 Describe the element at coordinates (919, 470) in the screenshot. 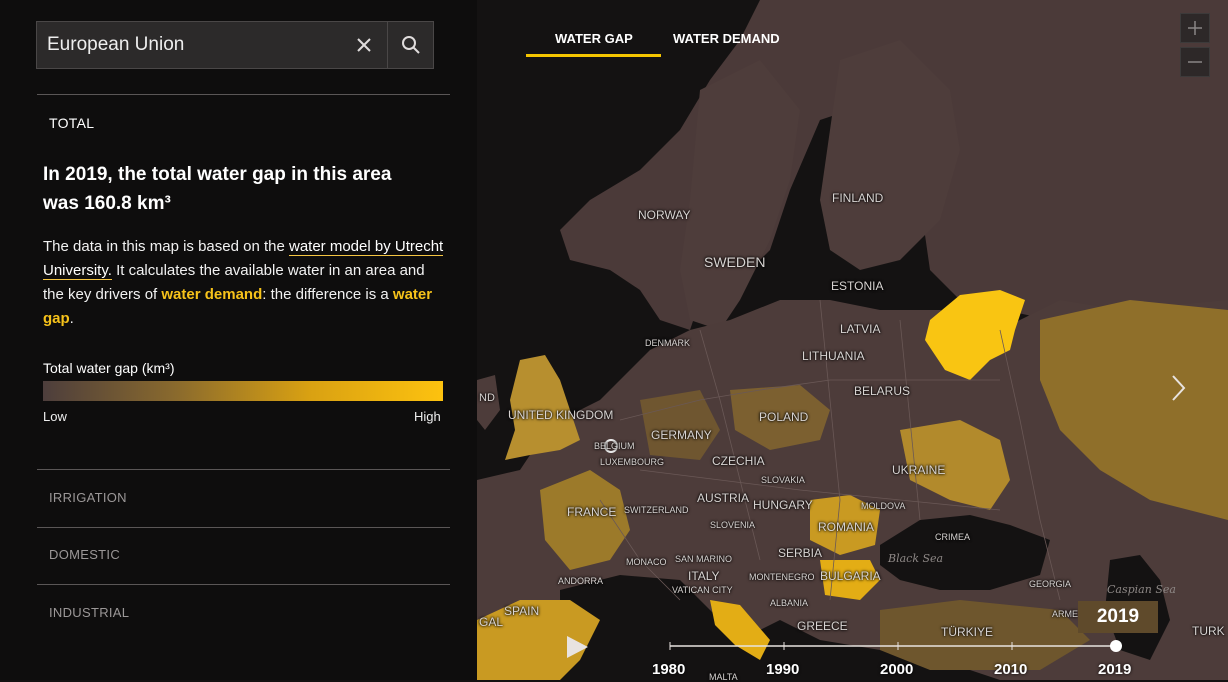

I see `label-ukraine: UKRAINE` at that location.